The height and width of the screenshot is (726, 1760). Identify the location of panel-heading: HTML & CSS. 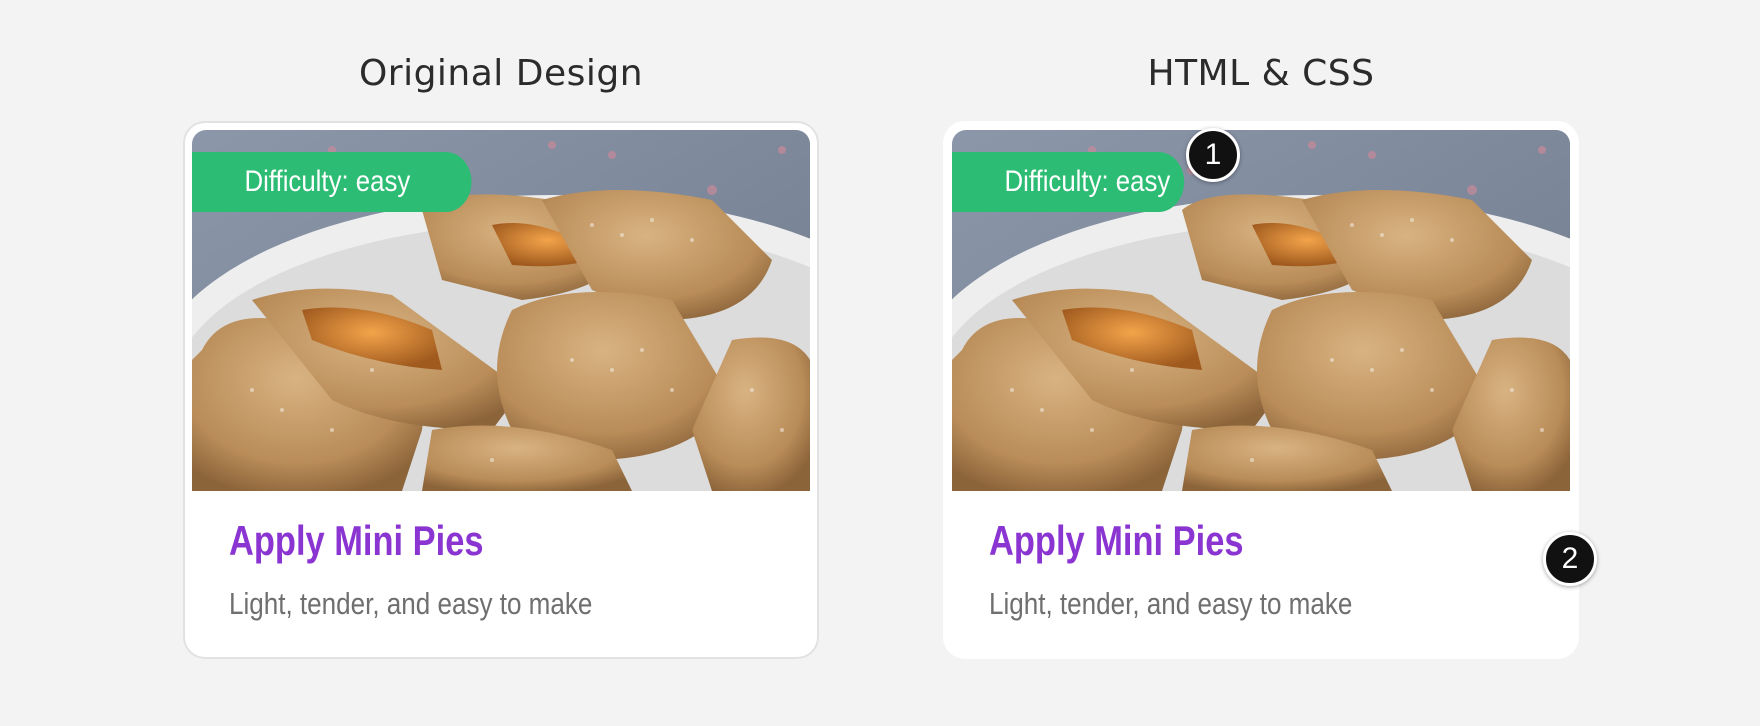
(1261, 73).